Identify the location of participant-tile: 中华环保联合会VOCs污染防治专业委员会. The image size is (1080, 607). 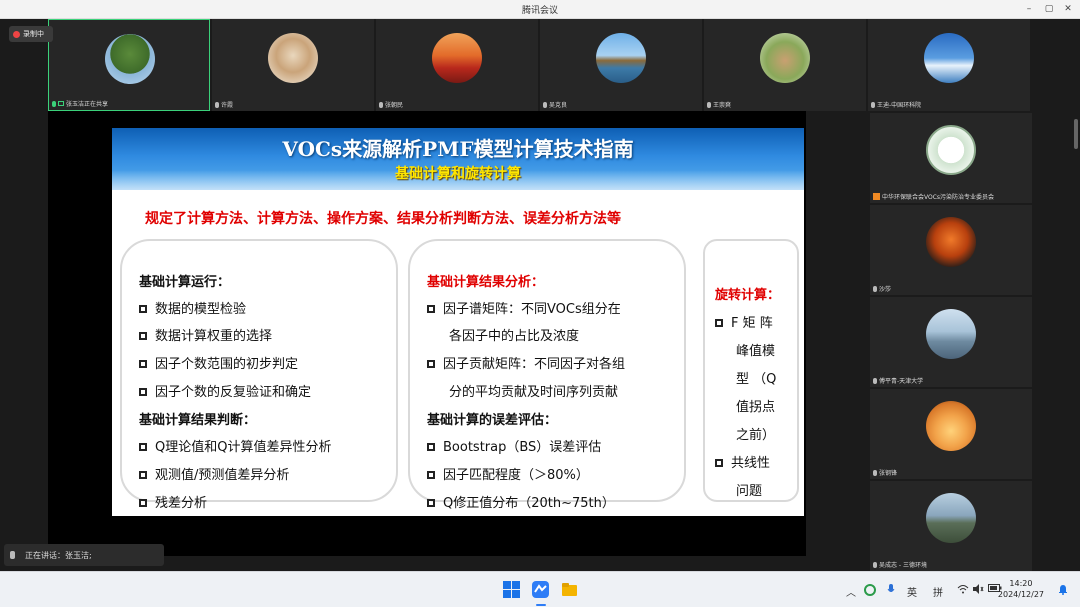
(951, 158).